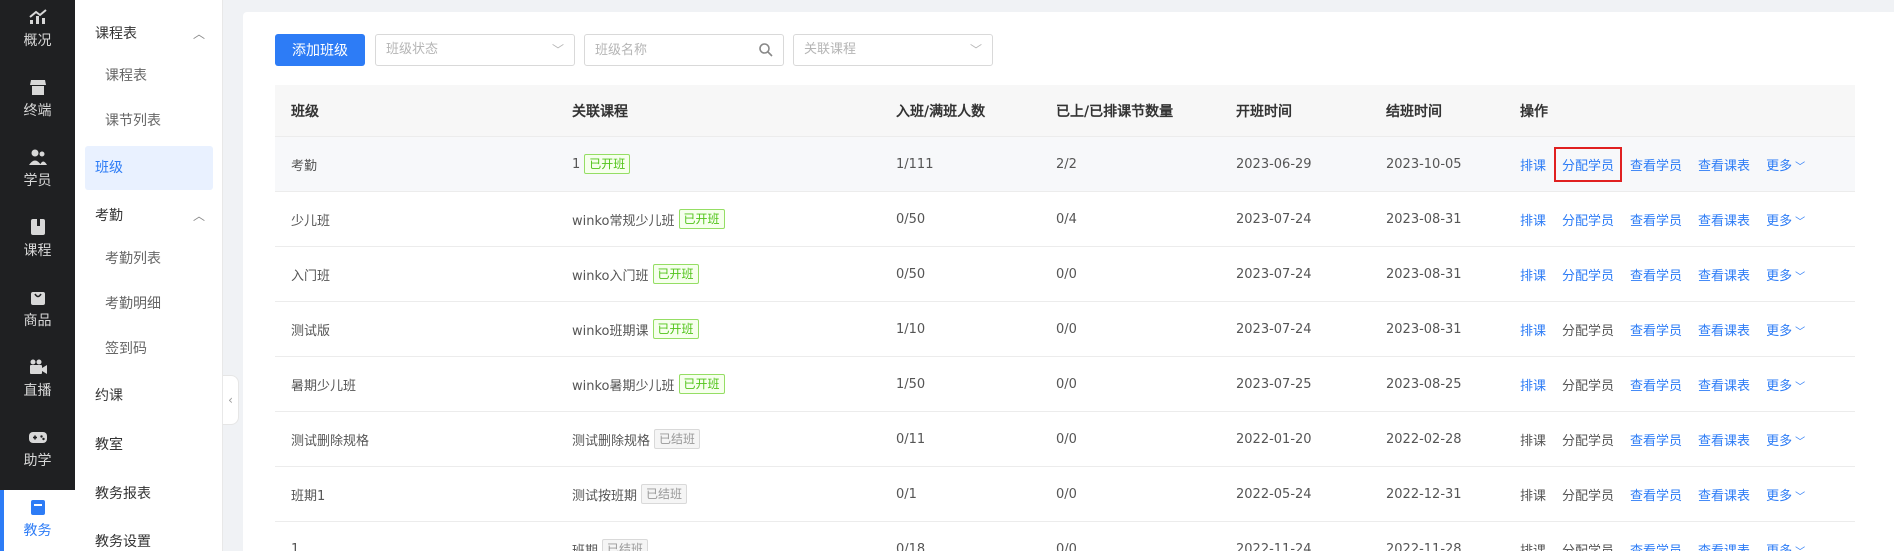  Describe the element at coordinates (149, 216) in the screenshot. I see `menu-group-attendance: 考勤 ︿` at that location.